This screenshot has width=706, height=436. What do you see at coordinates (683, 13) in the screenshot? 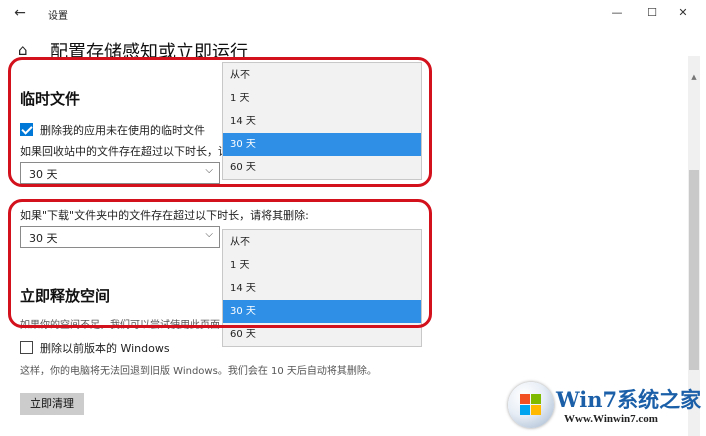
I see `close-button: ✕` at bounding box center [683, 13].